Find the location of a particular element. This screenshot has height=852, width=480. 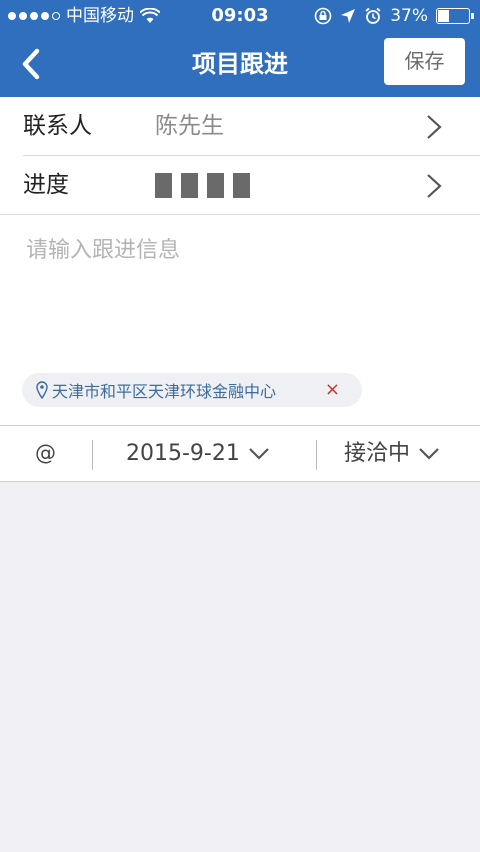

navigation-bar: 项目跟进 保存 is located at coordinates (240, 64).